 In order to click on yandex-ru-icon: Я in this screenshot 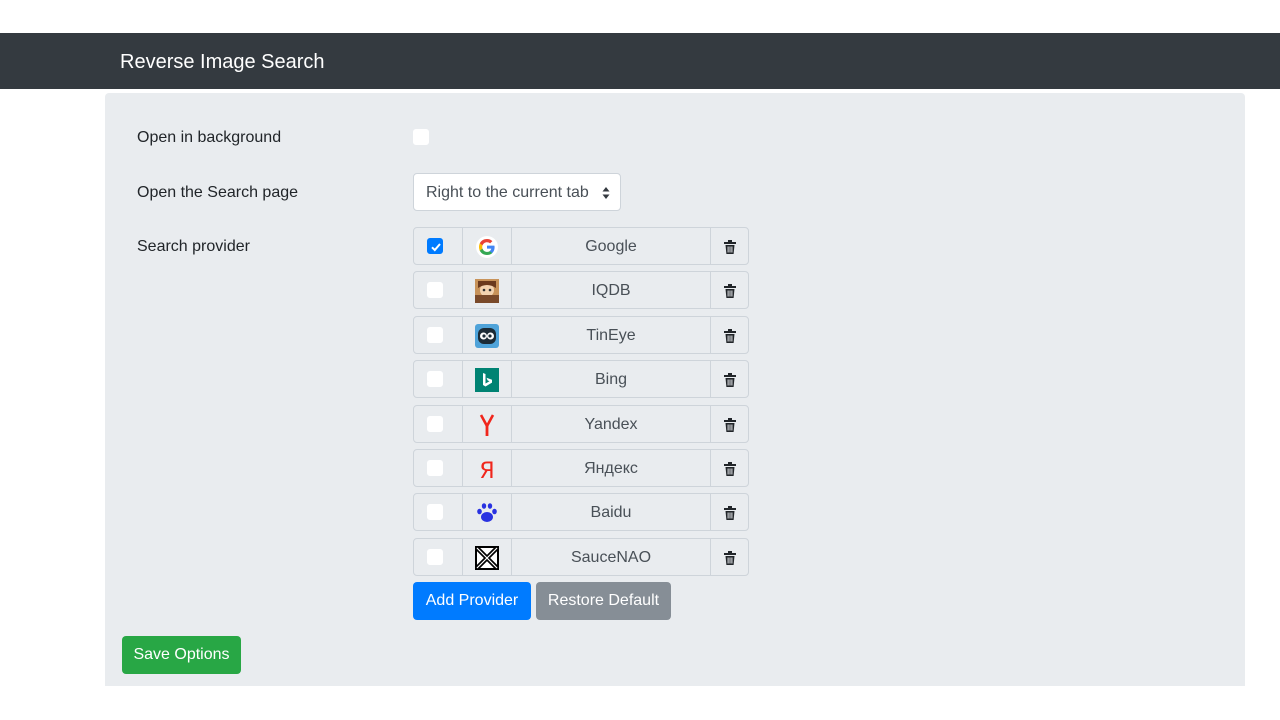, I will do `click(487, 470)`.